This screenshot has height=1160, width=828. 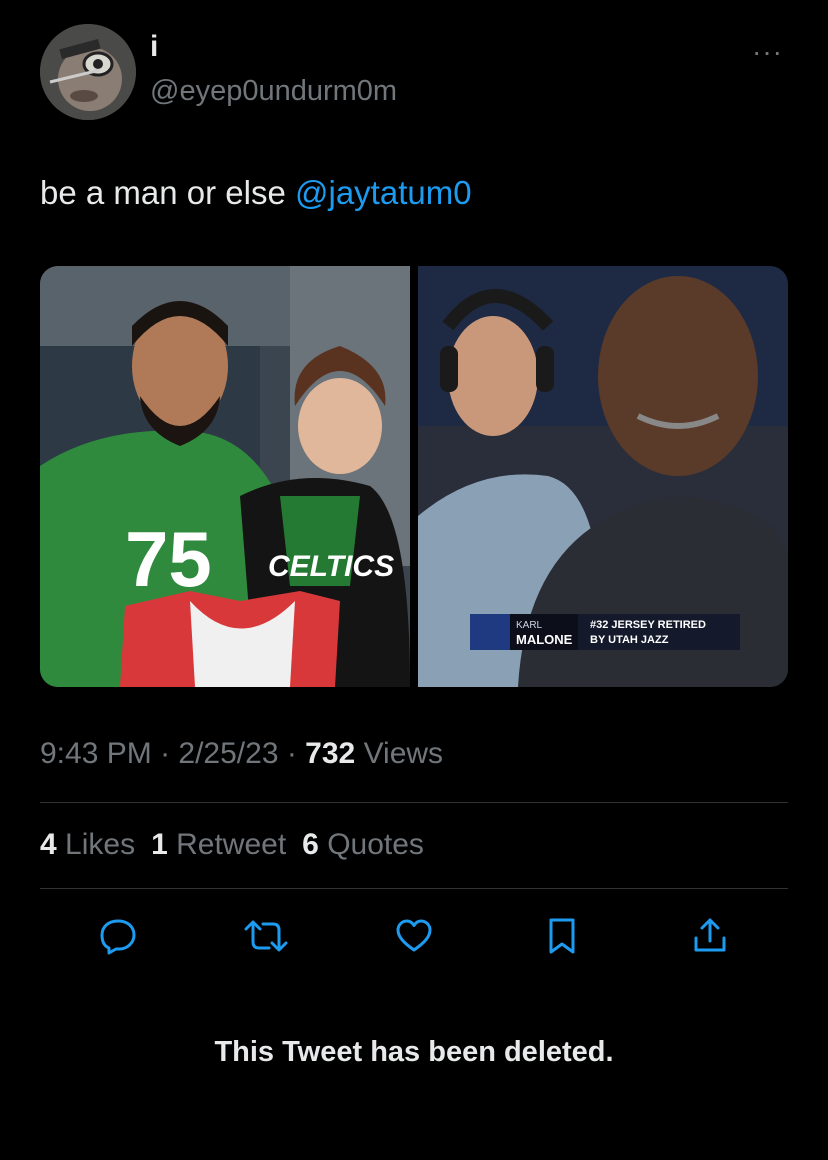 What do you see at coordinates (168, 559) in the screenshot?
I see `jersey-number-text: 75` at bounding box center [168, 559].